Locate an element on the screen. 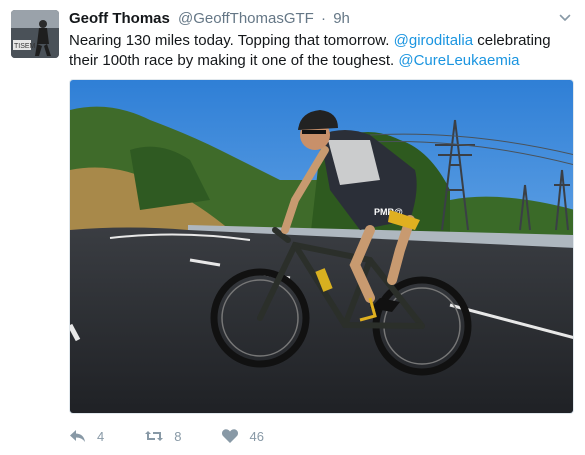 This screenshot has width=585, height=455. reply-button: 4 is located at coordinates (86, 436).